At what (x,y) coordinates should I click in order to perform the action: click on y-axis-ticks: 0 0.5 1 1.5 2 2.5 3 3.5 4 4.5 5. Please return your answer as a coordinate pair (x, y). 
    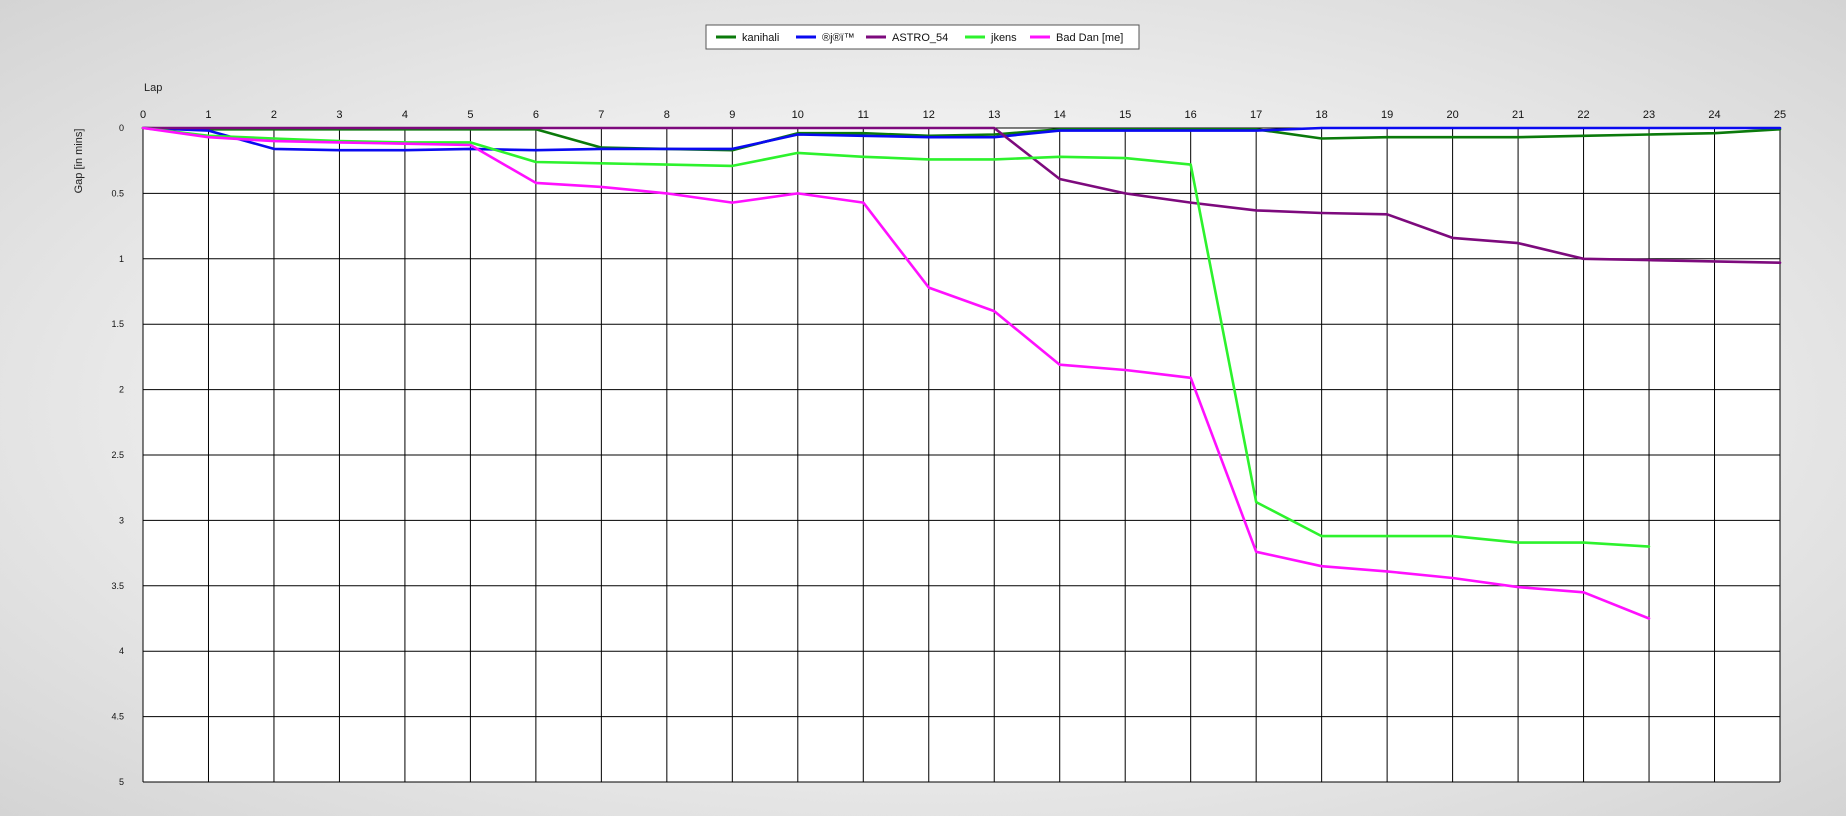
    Looking at the image, I should click on (117, 455).